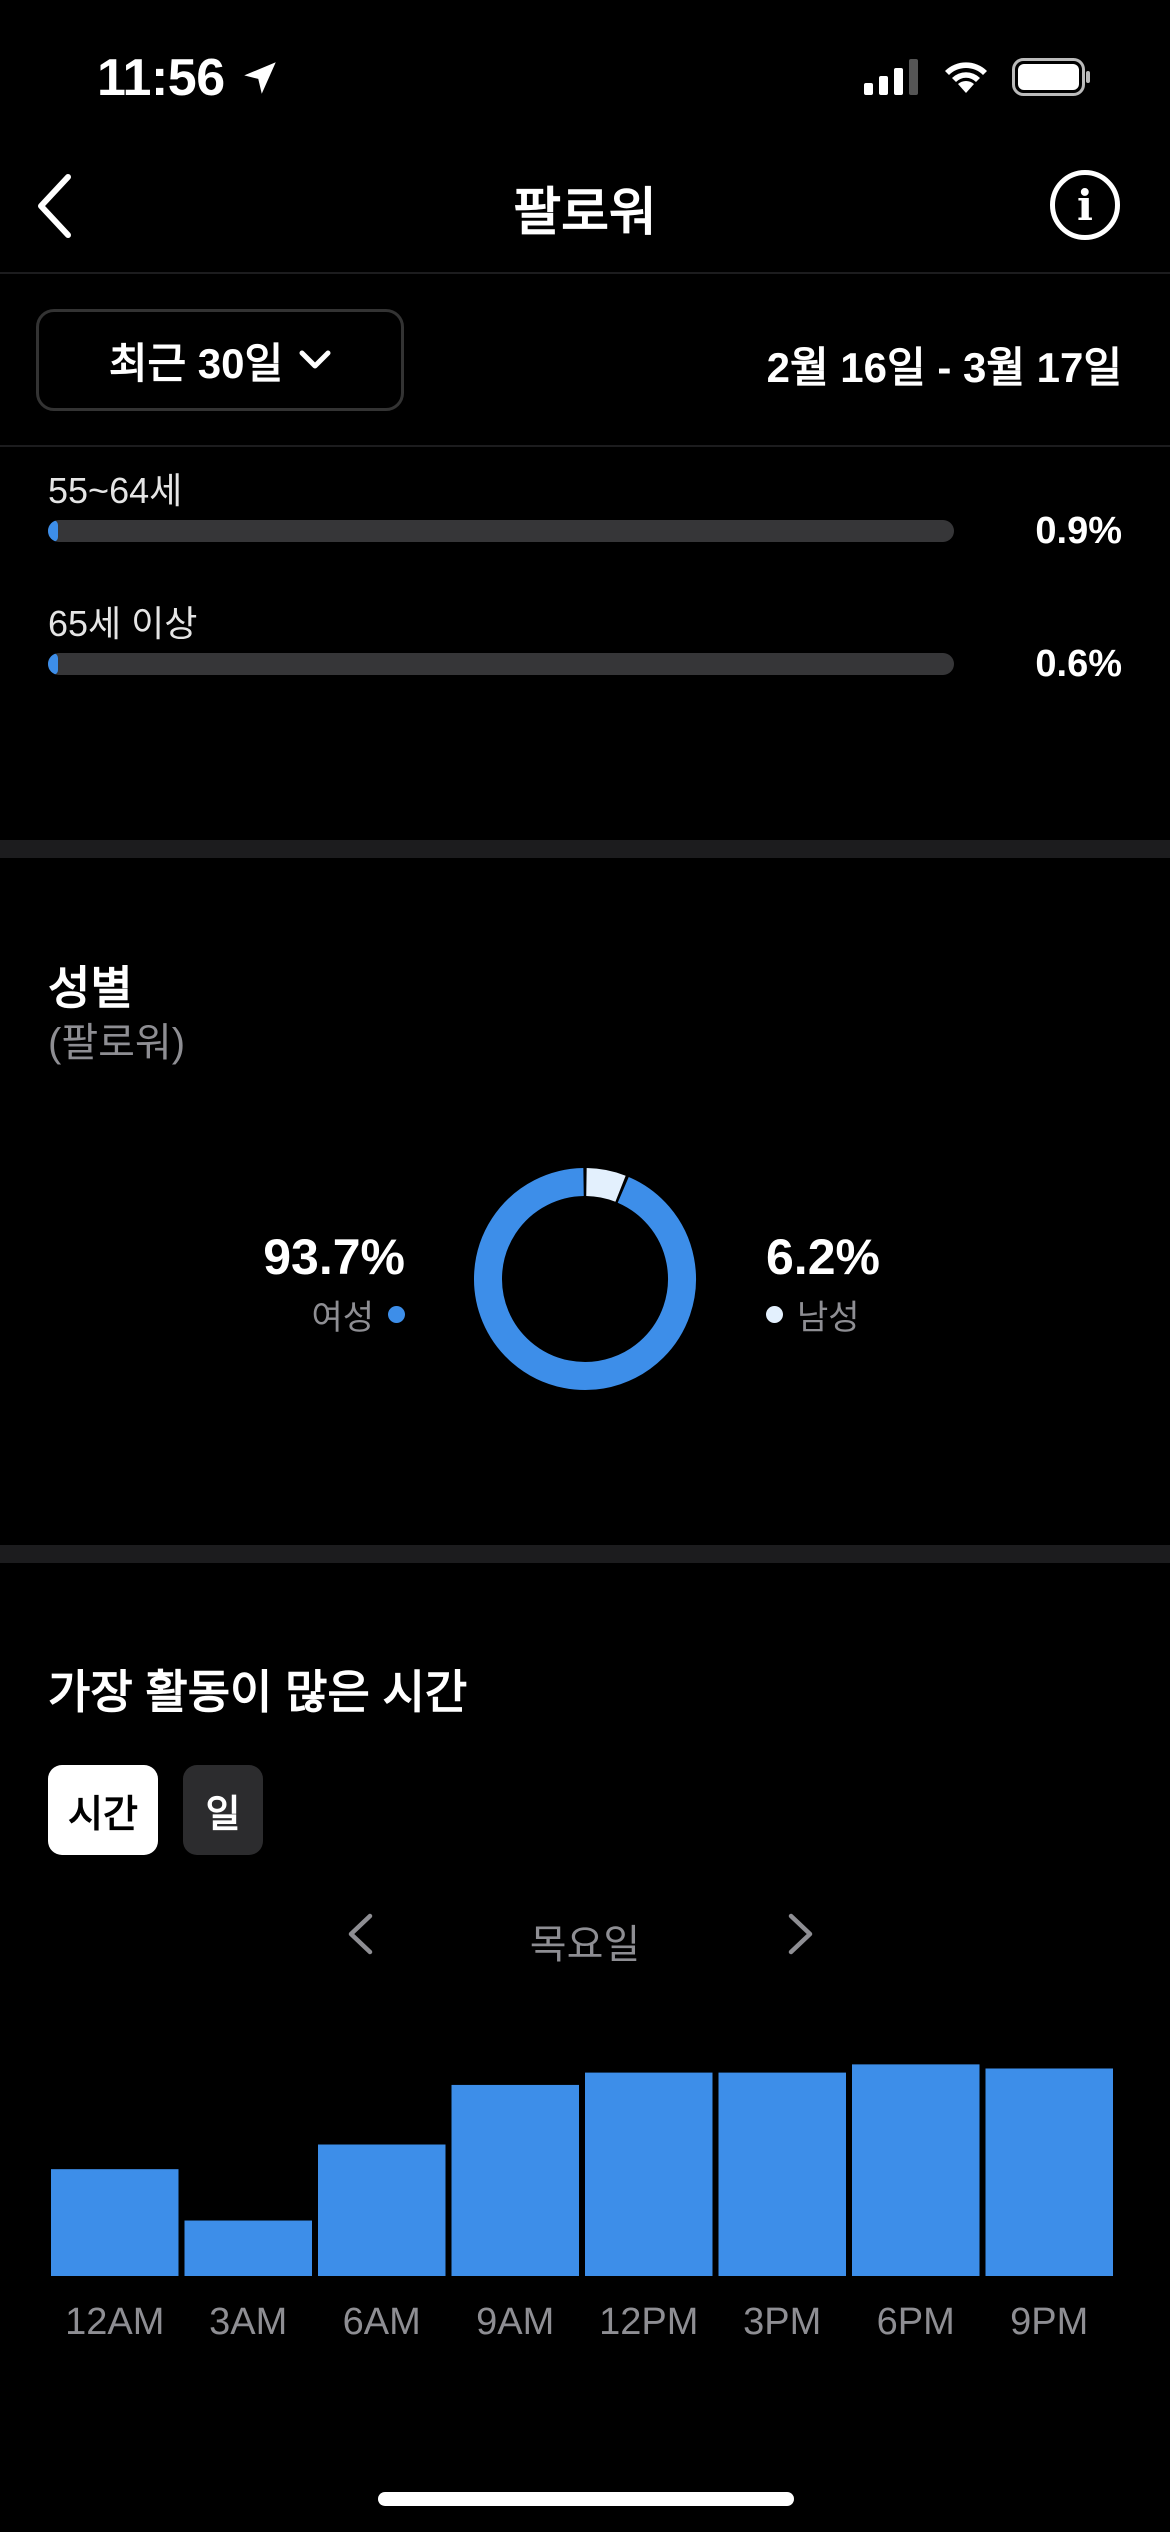  What do you see at coordinates (585, 640) in the screenshot?
I see `age-group-row: 65세 이상 0.6%` at bounding box center [585, 640].